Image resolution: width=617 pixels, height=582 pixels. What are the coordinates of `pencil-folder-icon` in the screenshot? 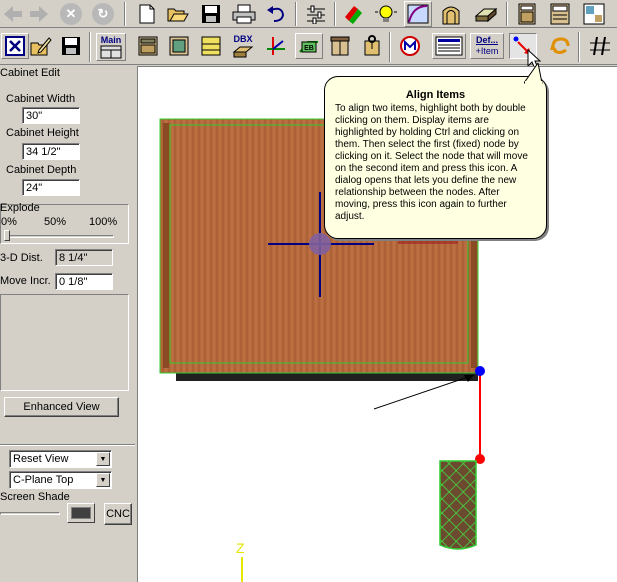 It's located at (41, 46).